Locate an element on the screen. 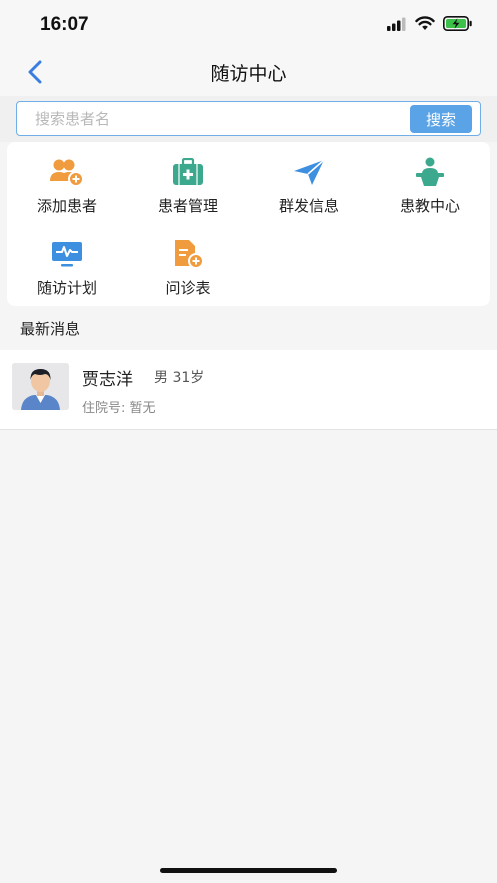  form-add-icon is located at coordinates (188, 254).